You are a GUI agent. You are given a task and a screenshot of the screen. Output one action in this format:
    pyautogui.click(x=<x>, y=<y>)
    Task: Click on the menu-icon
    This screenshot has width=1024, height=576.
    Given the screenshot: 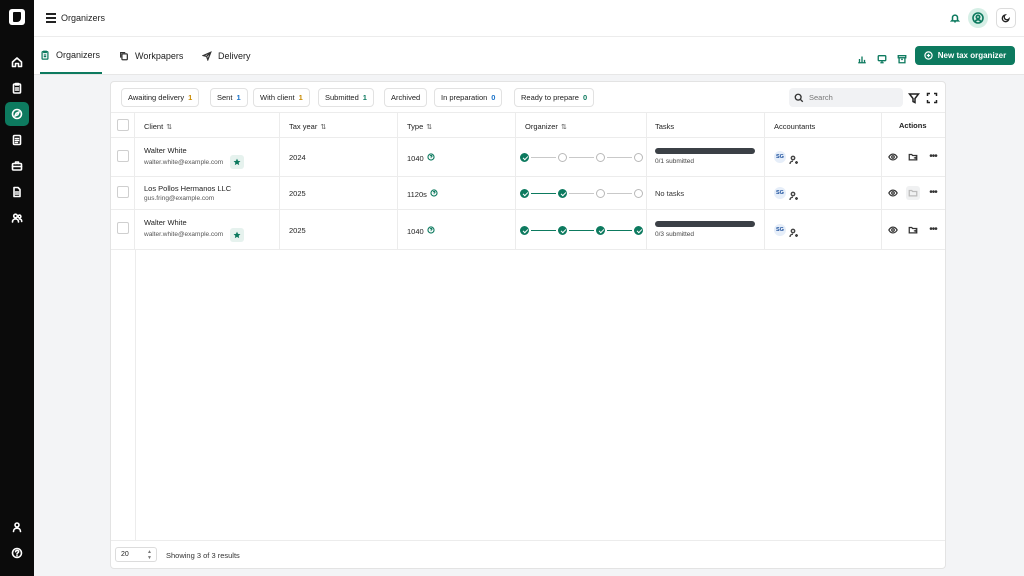 What is the action you would take?
    pyautogui.click(x=51, y=18)
    